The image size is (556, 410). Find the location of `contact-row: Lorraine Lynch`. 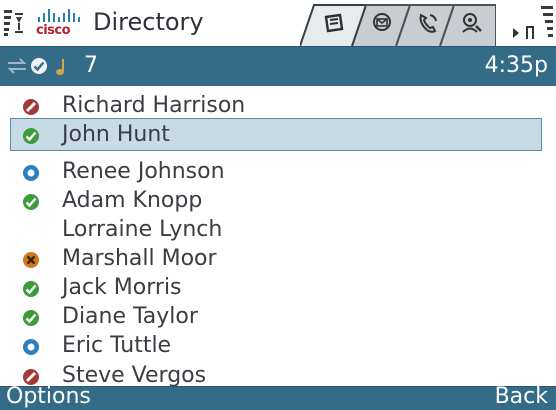

contact-row: Lorraine Lynch is located at coordinates (278, 230).